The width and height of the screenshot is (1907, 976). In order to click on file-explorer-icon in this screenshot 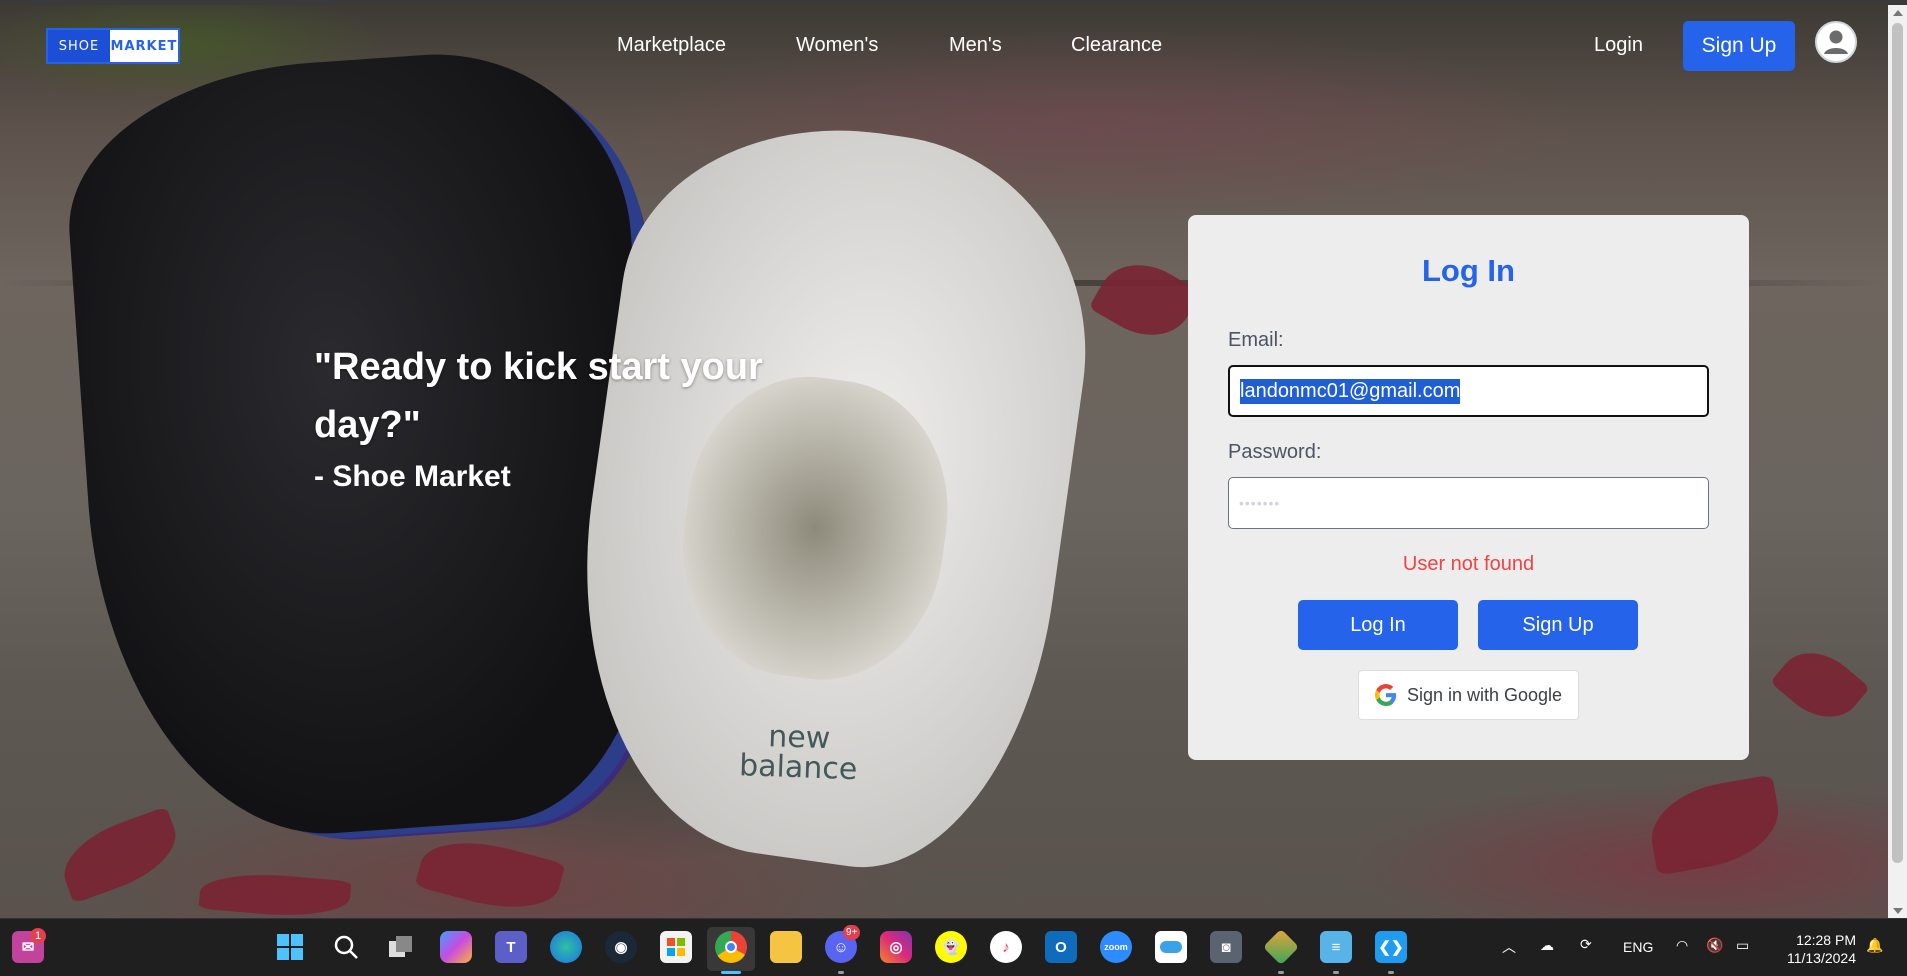, I will do `click(786, 947)`.